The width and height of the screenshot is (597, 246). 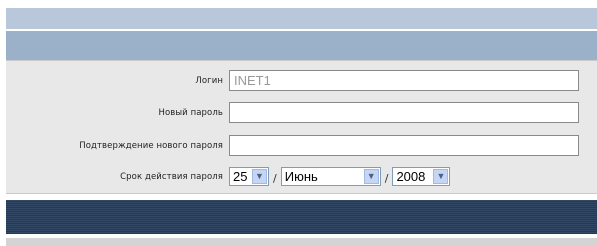 I want to click on header-title-bar, so click(x=301, y=45).